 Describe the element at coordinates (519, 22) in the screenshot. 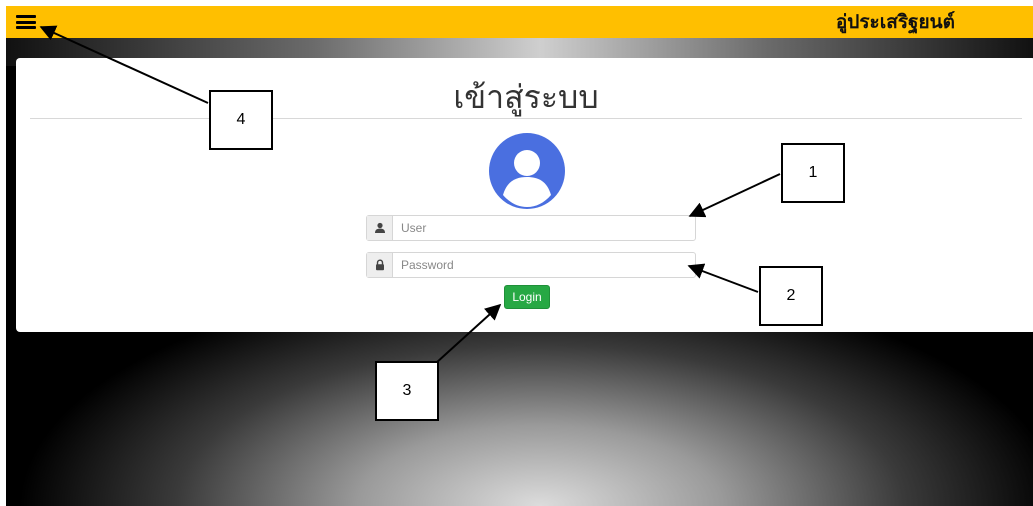

I see `top-navbar: อู่ประเสริฐยนต์` at that location.